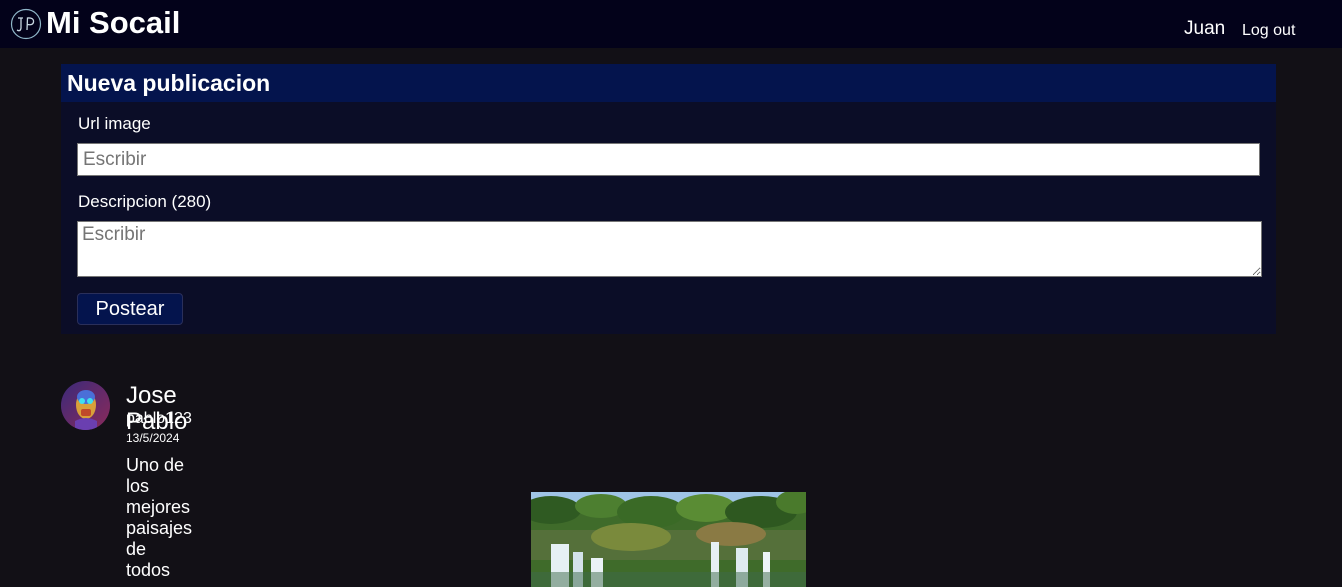 The height and width of the screenshot is (587, 1342). What do you see at coordinates (159, 517) in the screenshot?
I see `post-text: Uno de los mejores paisajes de todos` at bounding box center [159, 517].